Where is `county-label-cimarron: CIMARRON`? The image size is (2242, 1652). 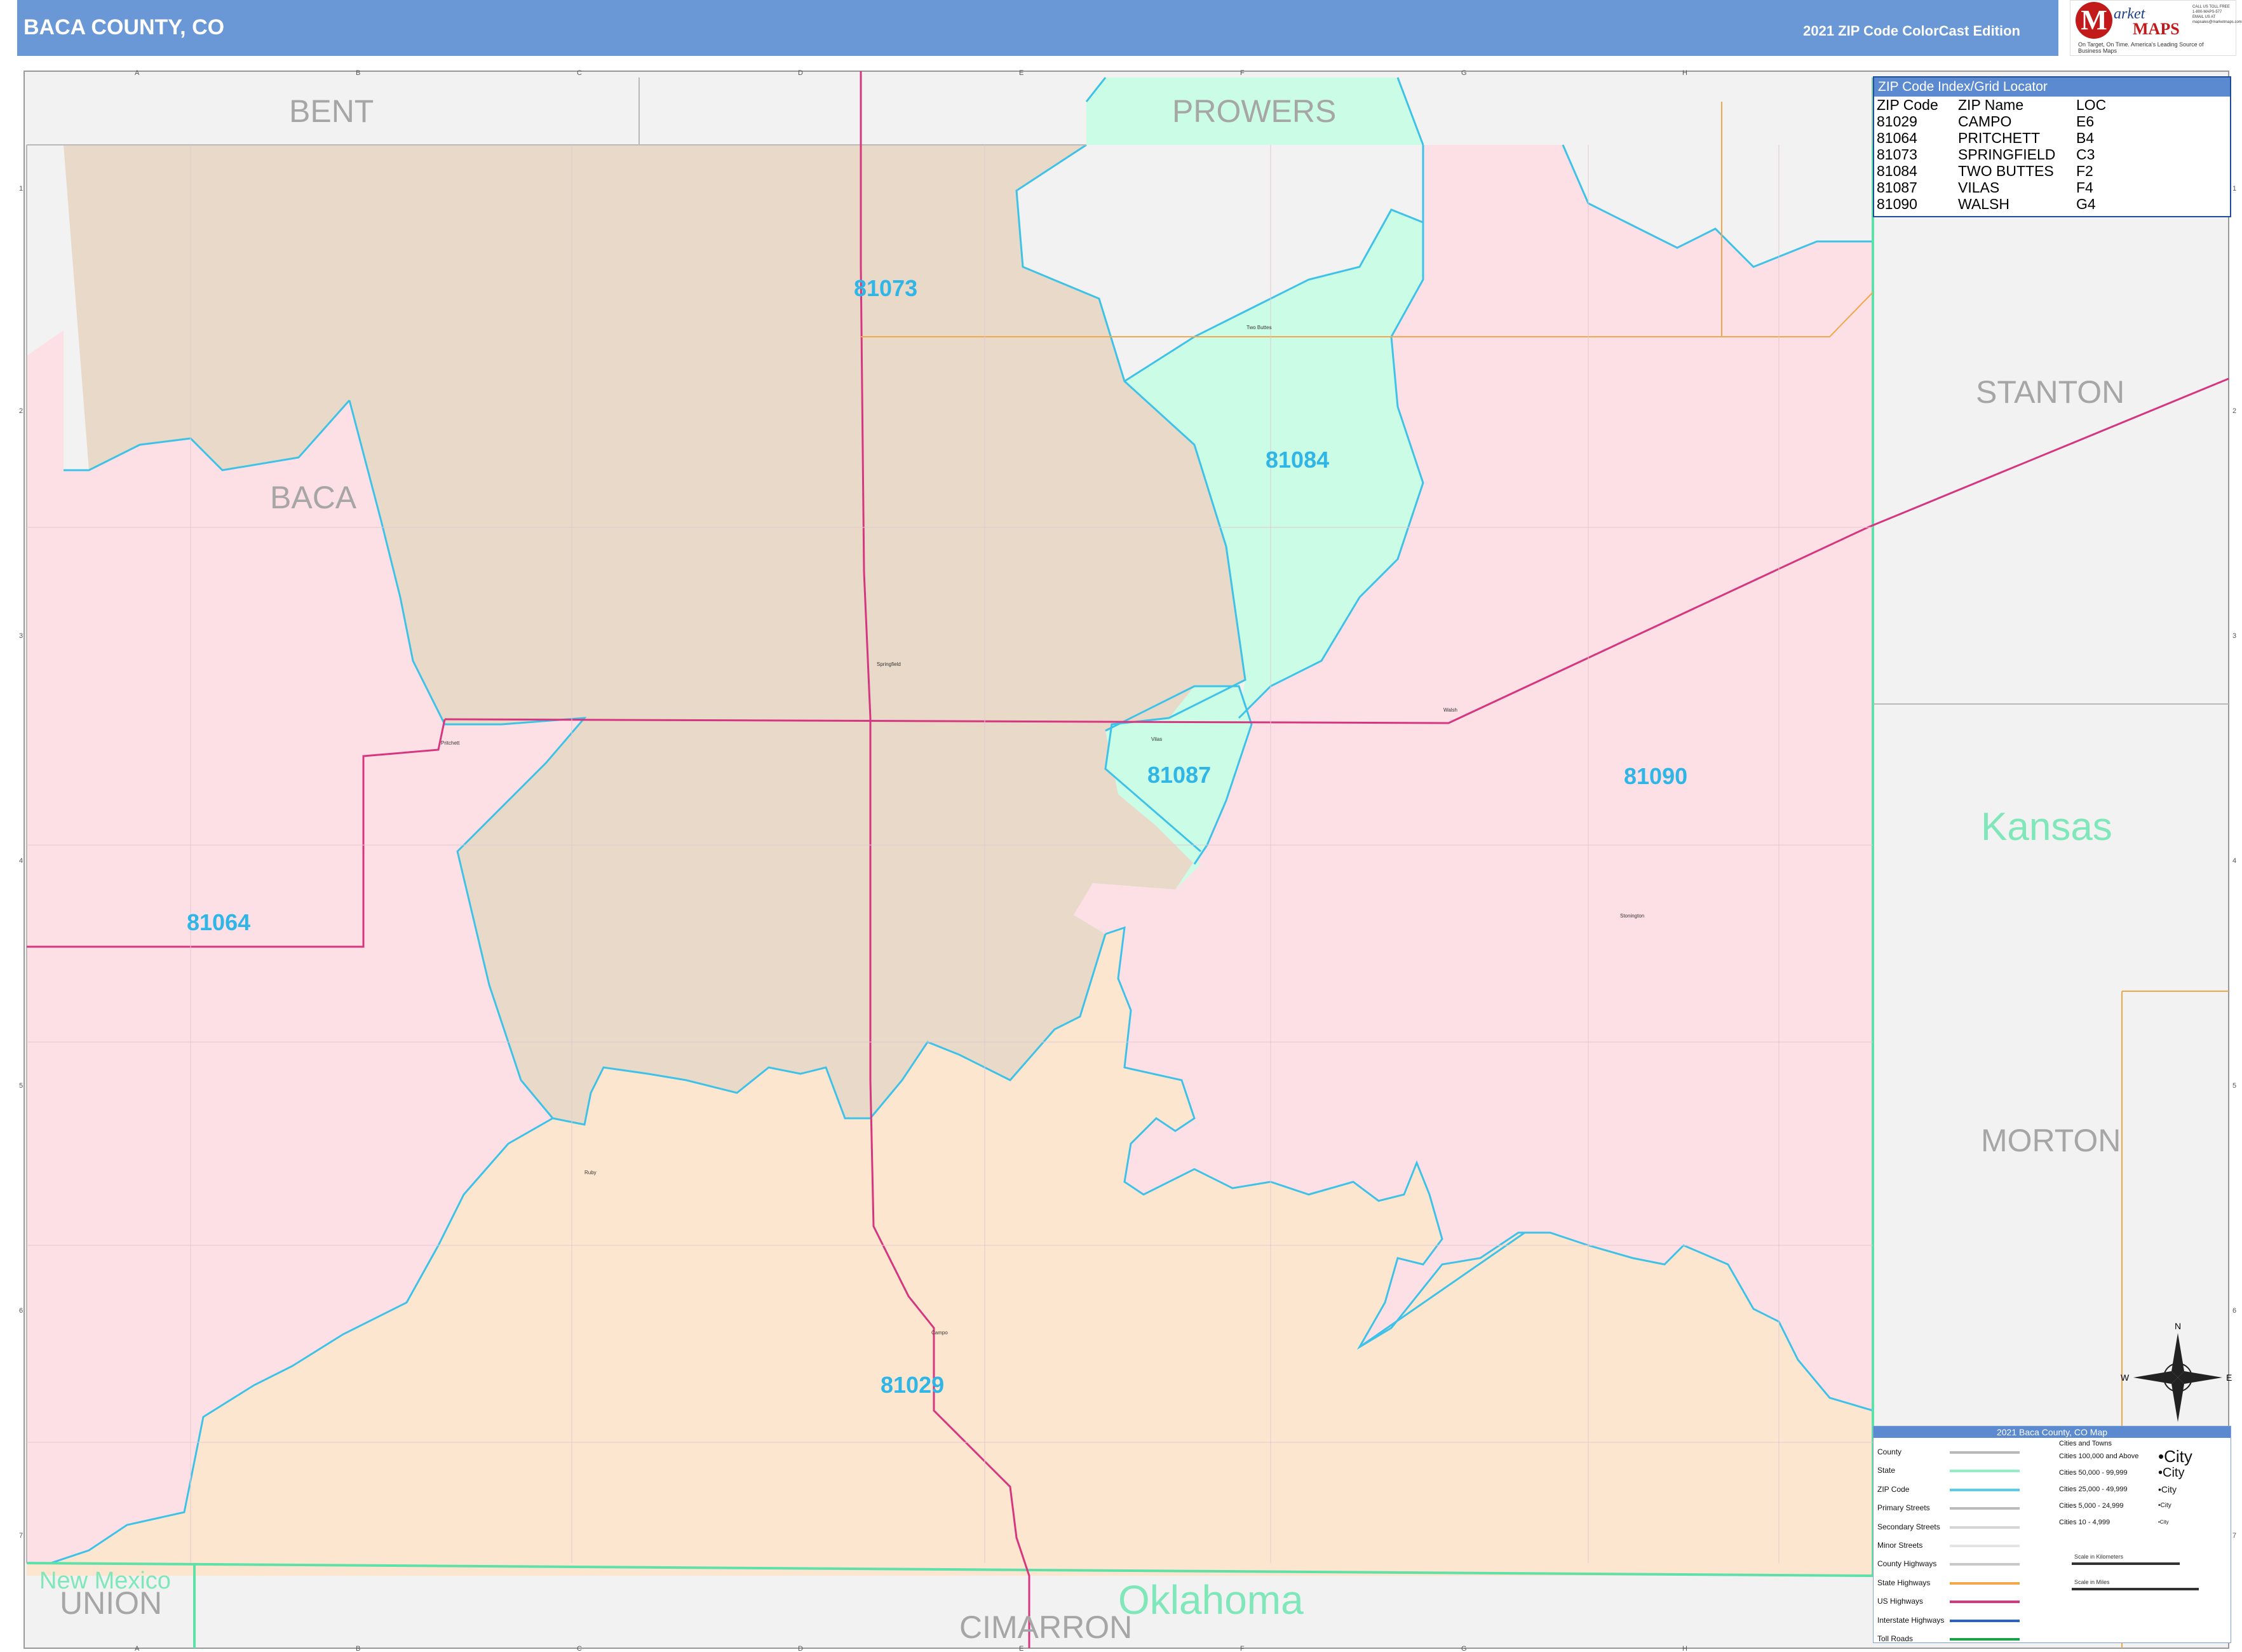
county-label-cimarron: CIMARRON is located at coordinates (1045, 1627).